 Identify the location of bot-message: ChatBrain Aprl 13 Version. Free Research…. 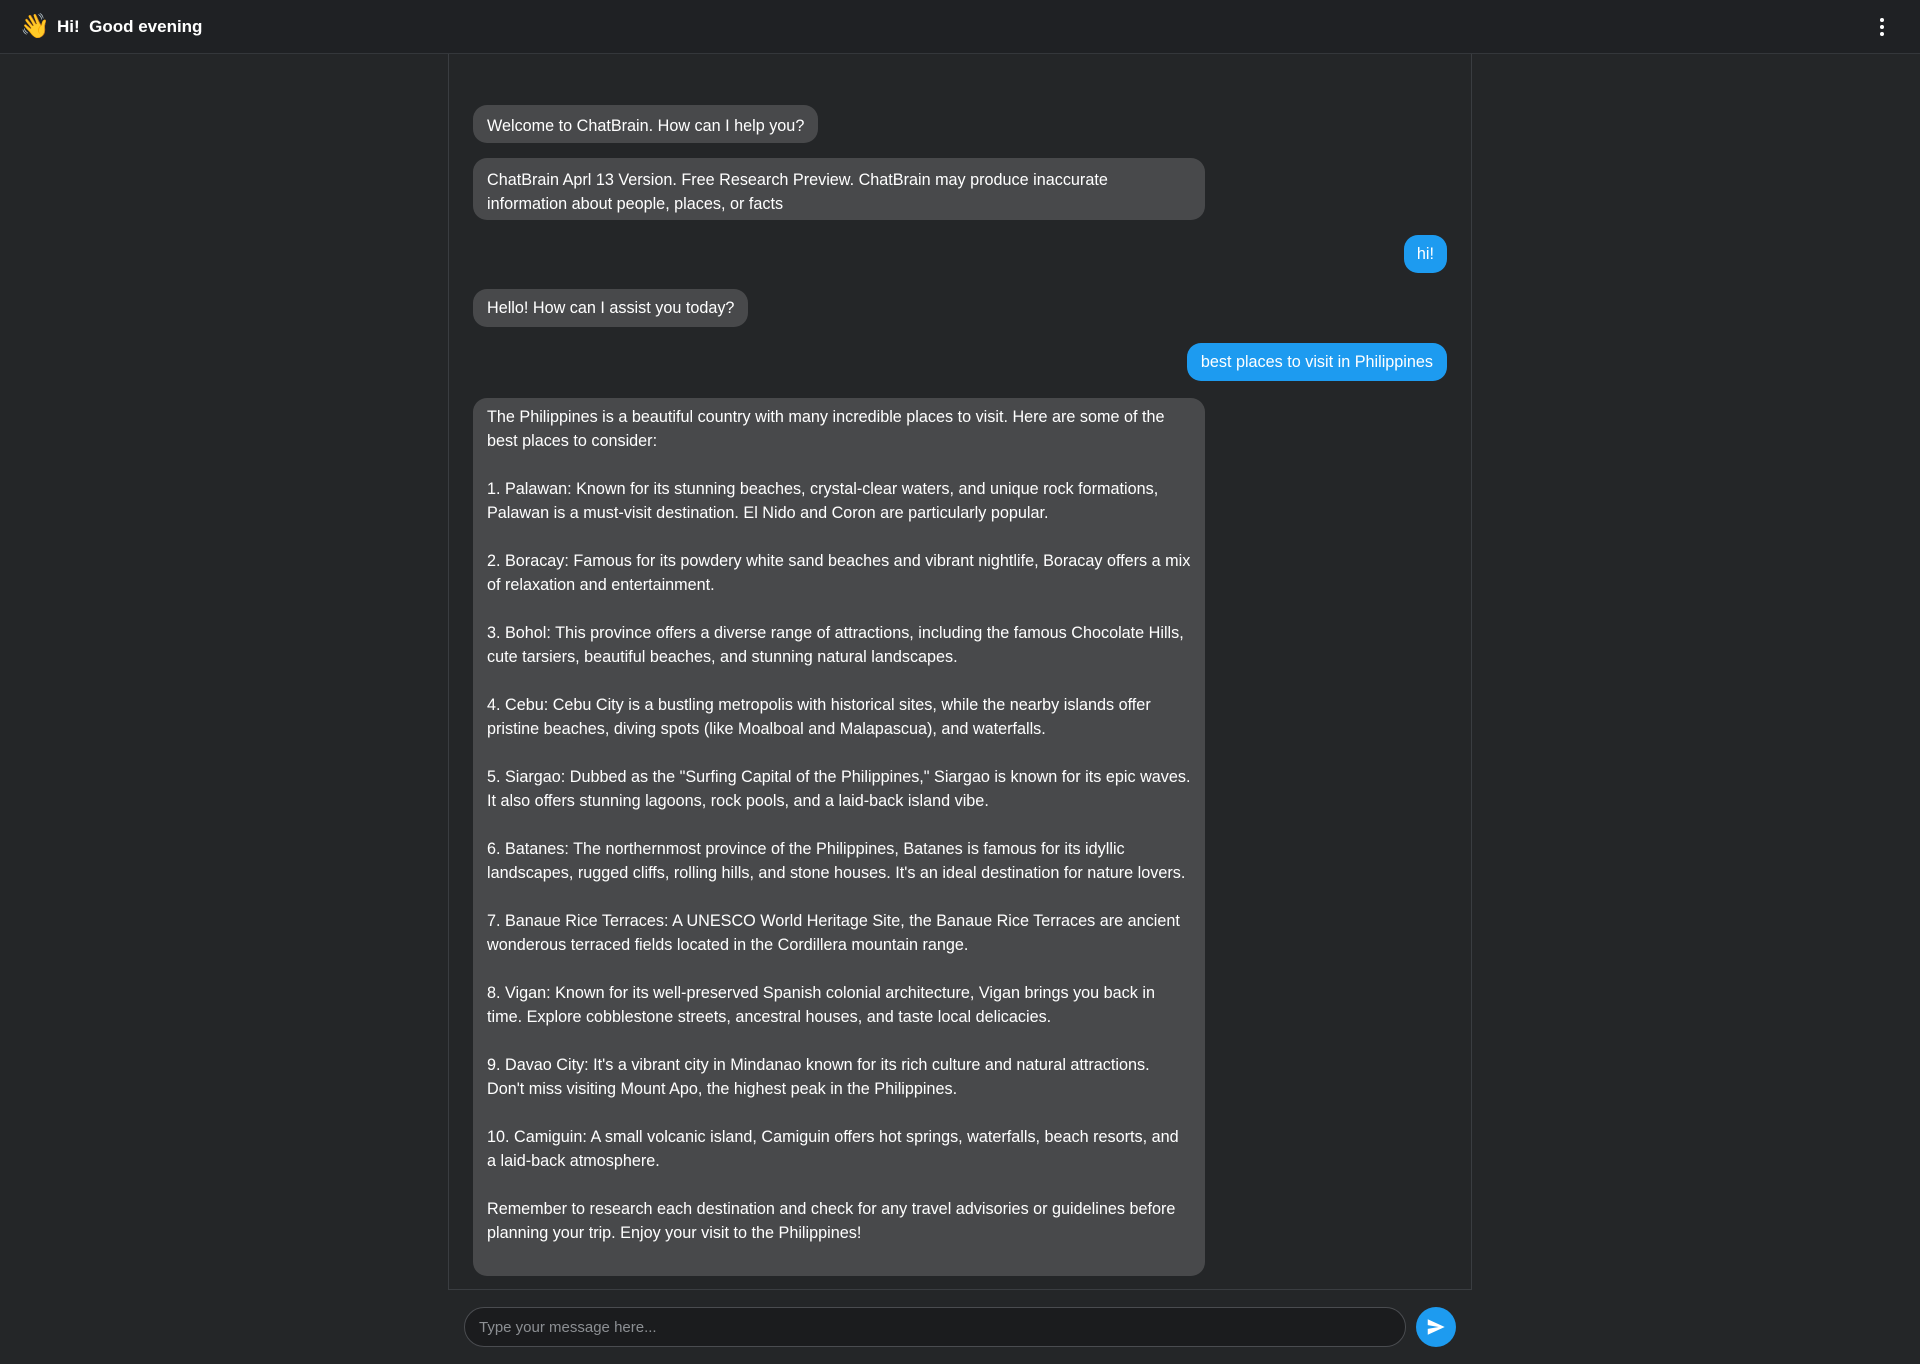
(839, 189).